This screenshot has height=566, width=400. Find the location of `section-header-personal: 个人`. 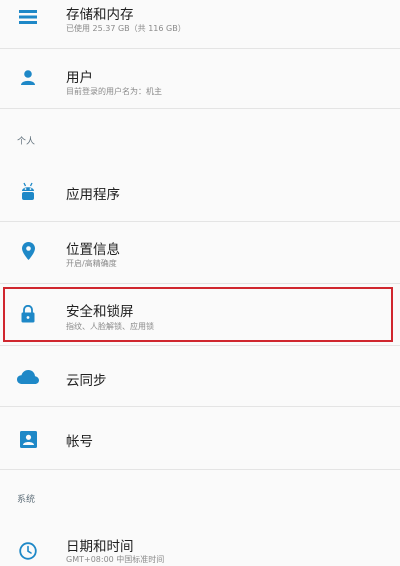

section-header-personal: 个人 is located at coordinates (26, 142).